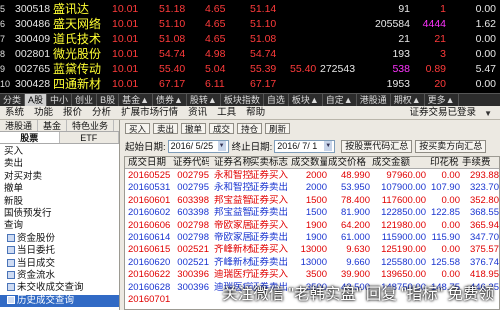 The width and height of the screenshot is (500, 310). I want to click on menu-item: 报价, so click(72, 113).